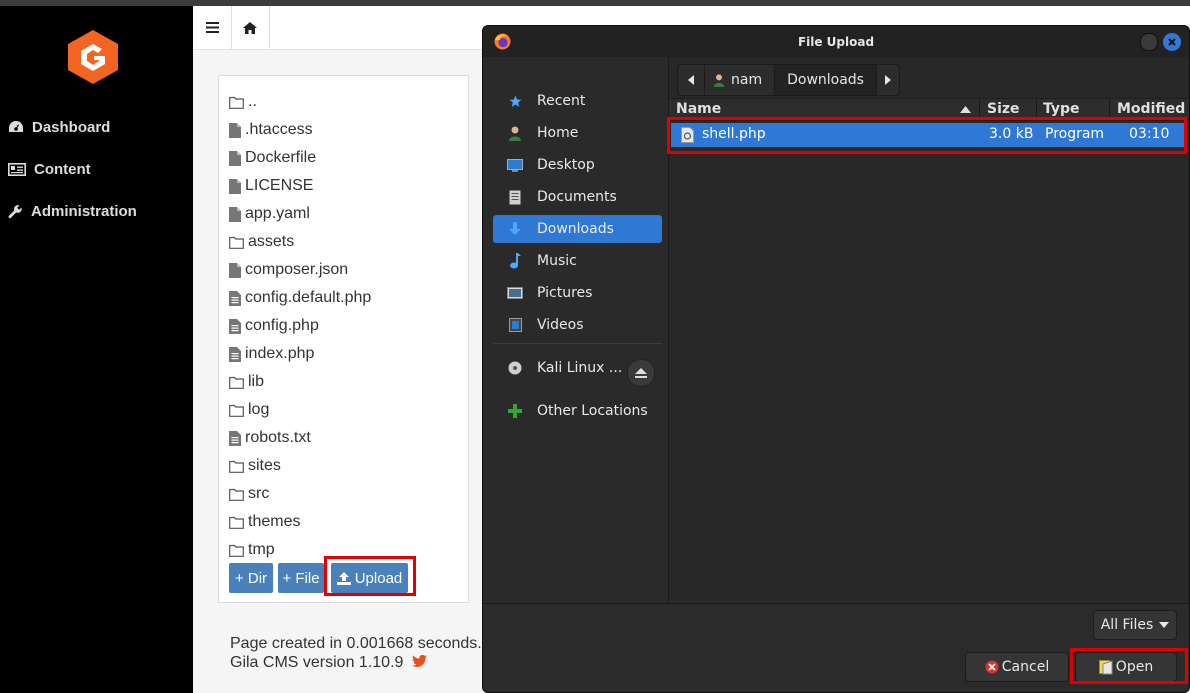 The height and width of the screenshot is (693, 1190). Describe the element at coordinates (279, 129) in the screenshot. I see `file-list-item-label: .htaccess` at that location.